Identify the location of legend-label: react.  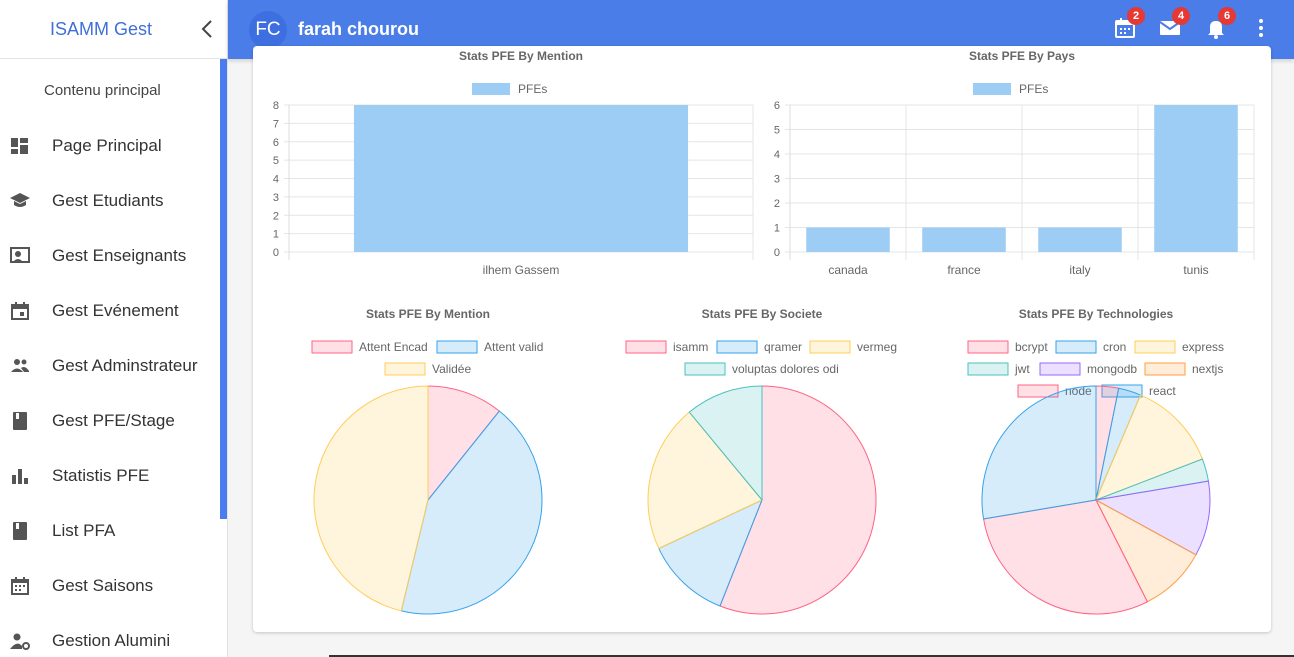
(1162, 391).